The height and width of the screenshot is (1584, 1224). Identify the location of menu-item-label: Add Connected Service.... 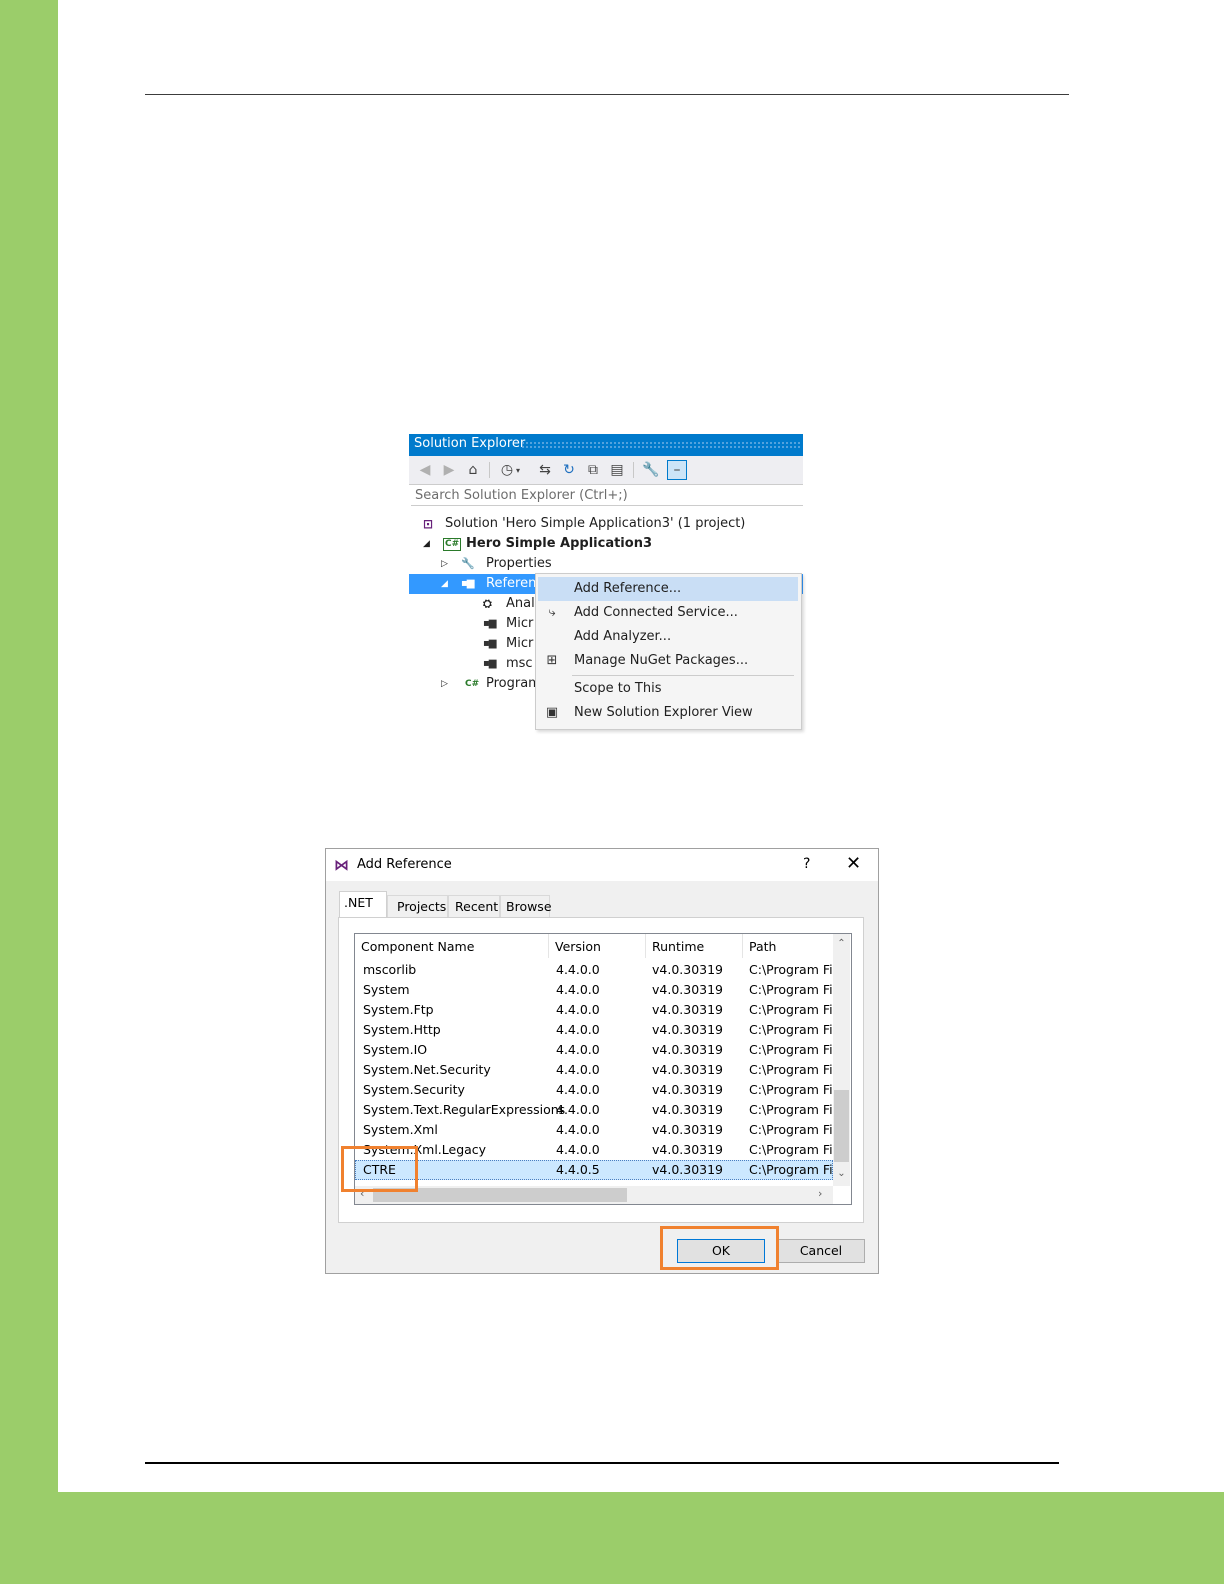
(656, 612).